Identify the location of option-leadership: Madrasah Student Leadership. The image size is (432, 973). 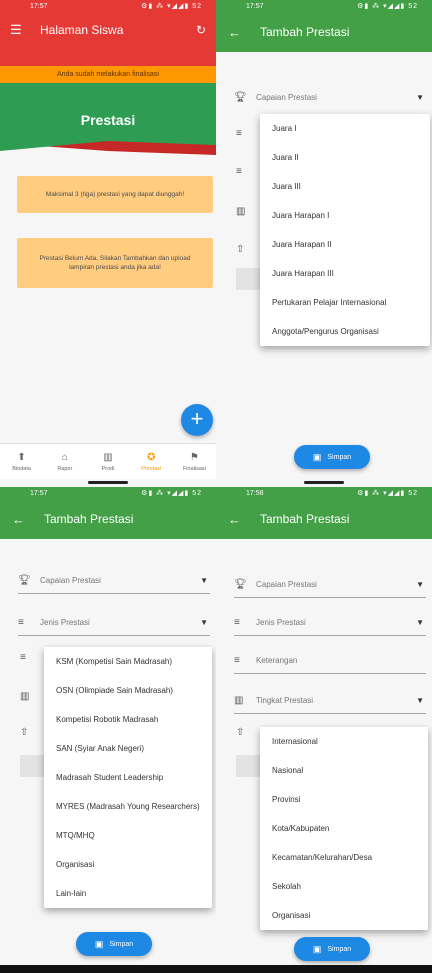
(128, 777).